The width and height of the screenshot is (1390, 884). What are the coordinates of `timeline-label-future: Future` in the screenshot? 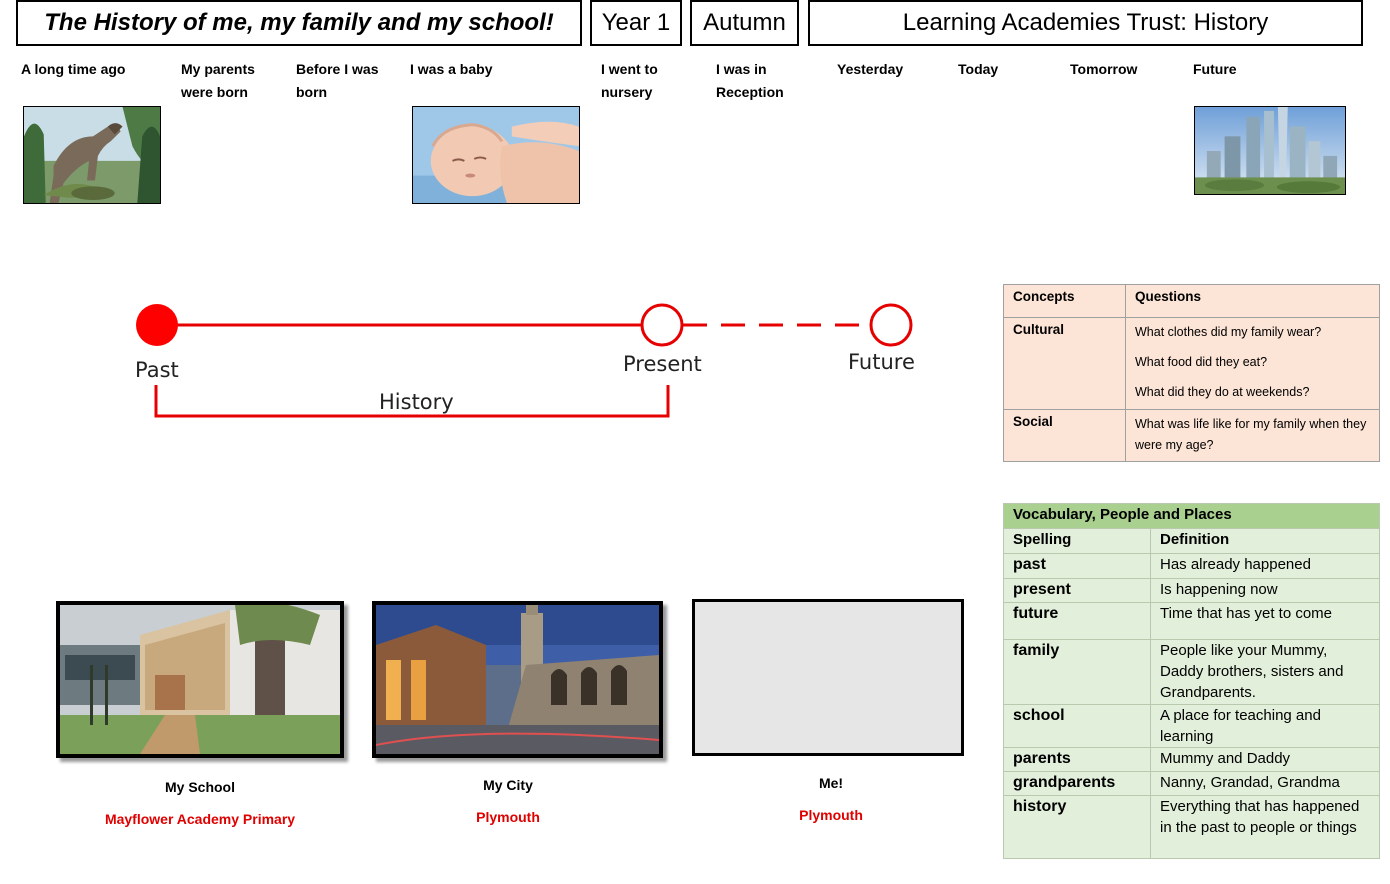 It's located at (1215, 69).